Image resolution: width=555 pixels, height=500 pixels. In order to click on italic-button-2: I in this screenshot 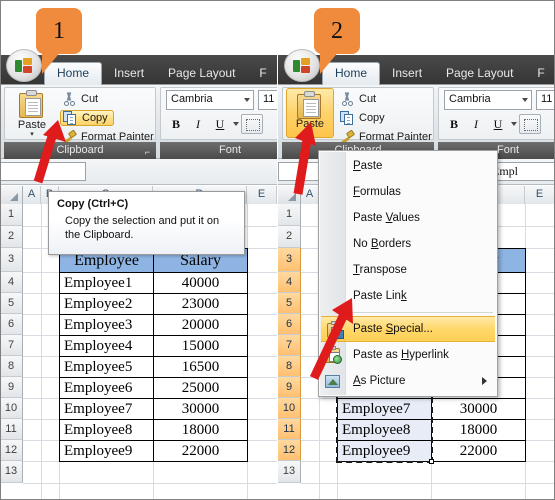, I will do `click(476, 124)`.